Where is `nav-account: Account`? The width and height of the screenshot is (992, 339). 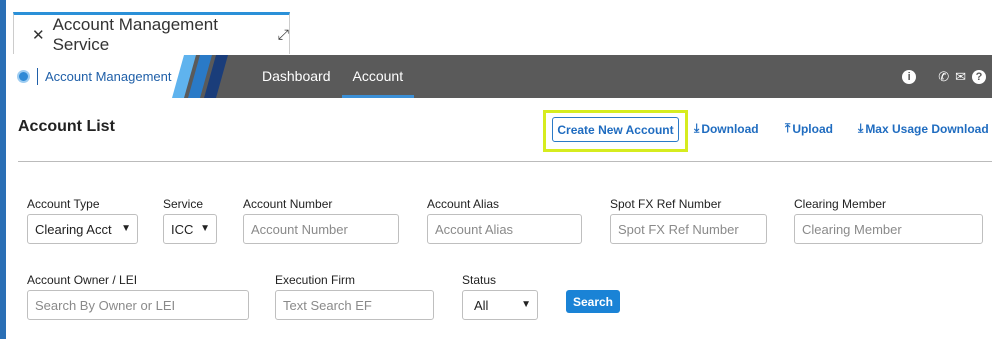
nav-account: Account is located at coordinates (378, 76).